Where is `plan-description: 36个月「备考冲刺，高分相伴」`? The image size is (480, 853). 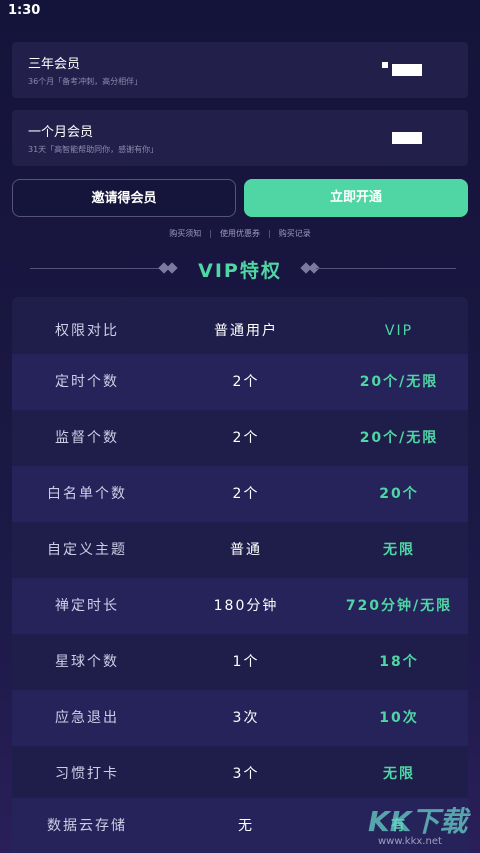
plan-description: 36个月「备考冲刺，高分相伴」 is located at coordinates (85, 81).